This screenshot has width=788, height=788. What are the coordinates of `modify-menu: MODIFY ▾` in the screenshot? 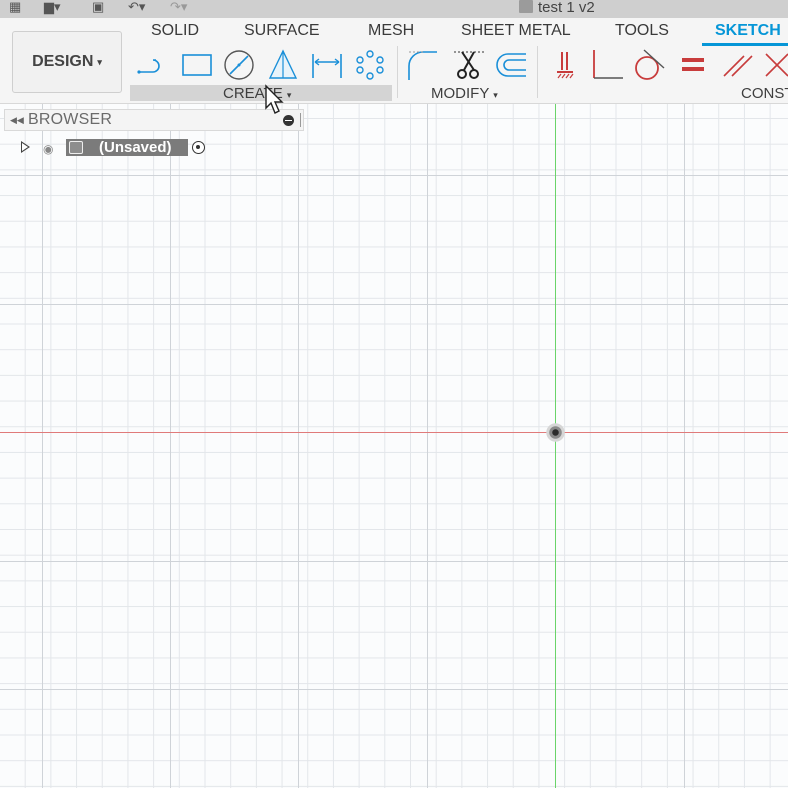 It's located at (464, 94).